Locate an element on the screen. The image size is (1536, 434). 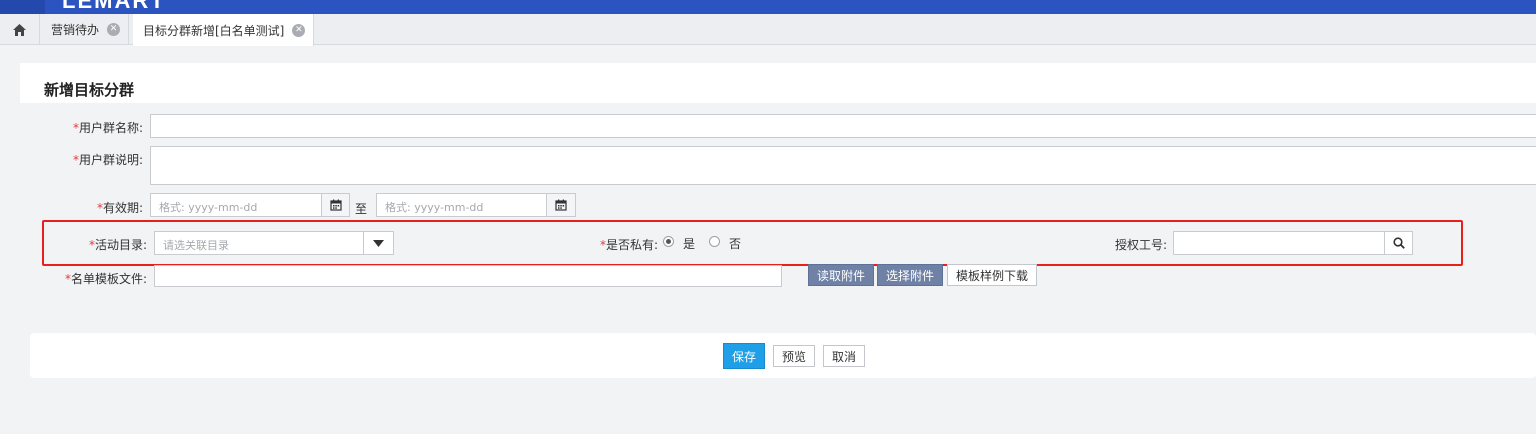
validity-end-input: 格式: yyyy-mm-dd is located at coordinates (462, 205).